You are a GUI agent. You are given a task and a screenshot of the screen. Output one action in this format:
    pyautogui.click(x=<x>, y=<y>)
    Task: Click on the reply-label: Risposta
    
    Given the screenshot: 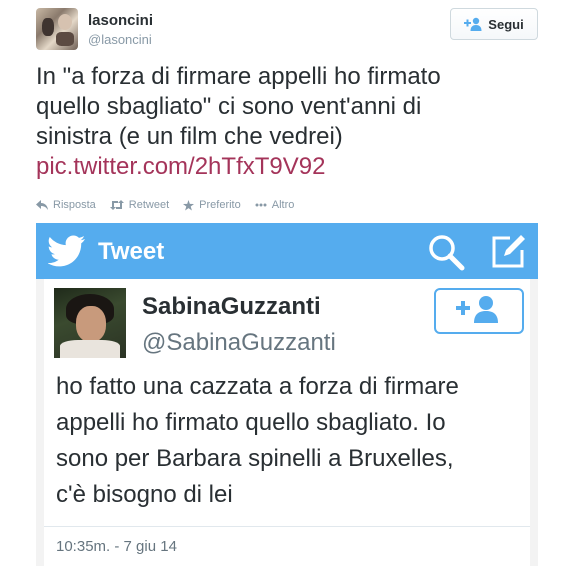 What is the action you would take?
    pyautogui.click(x=74, y=205)
    